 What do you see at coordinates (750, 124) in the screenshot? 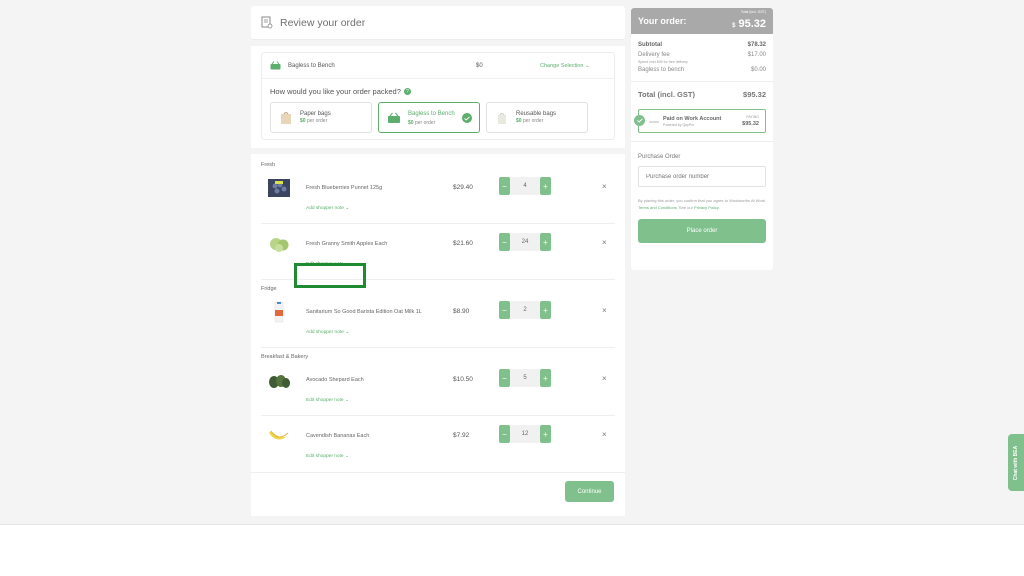
I see `paying-amount: $95.32` at bounding box center [750, 124].